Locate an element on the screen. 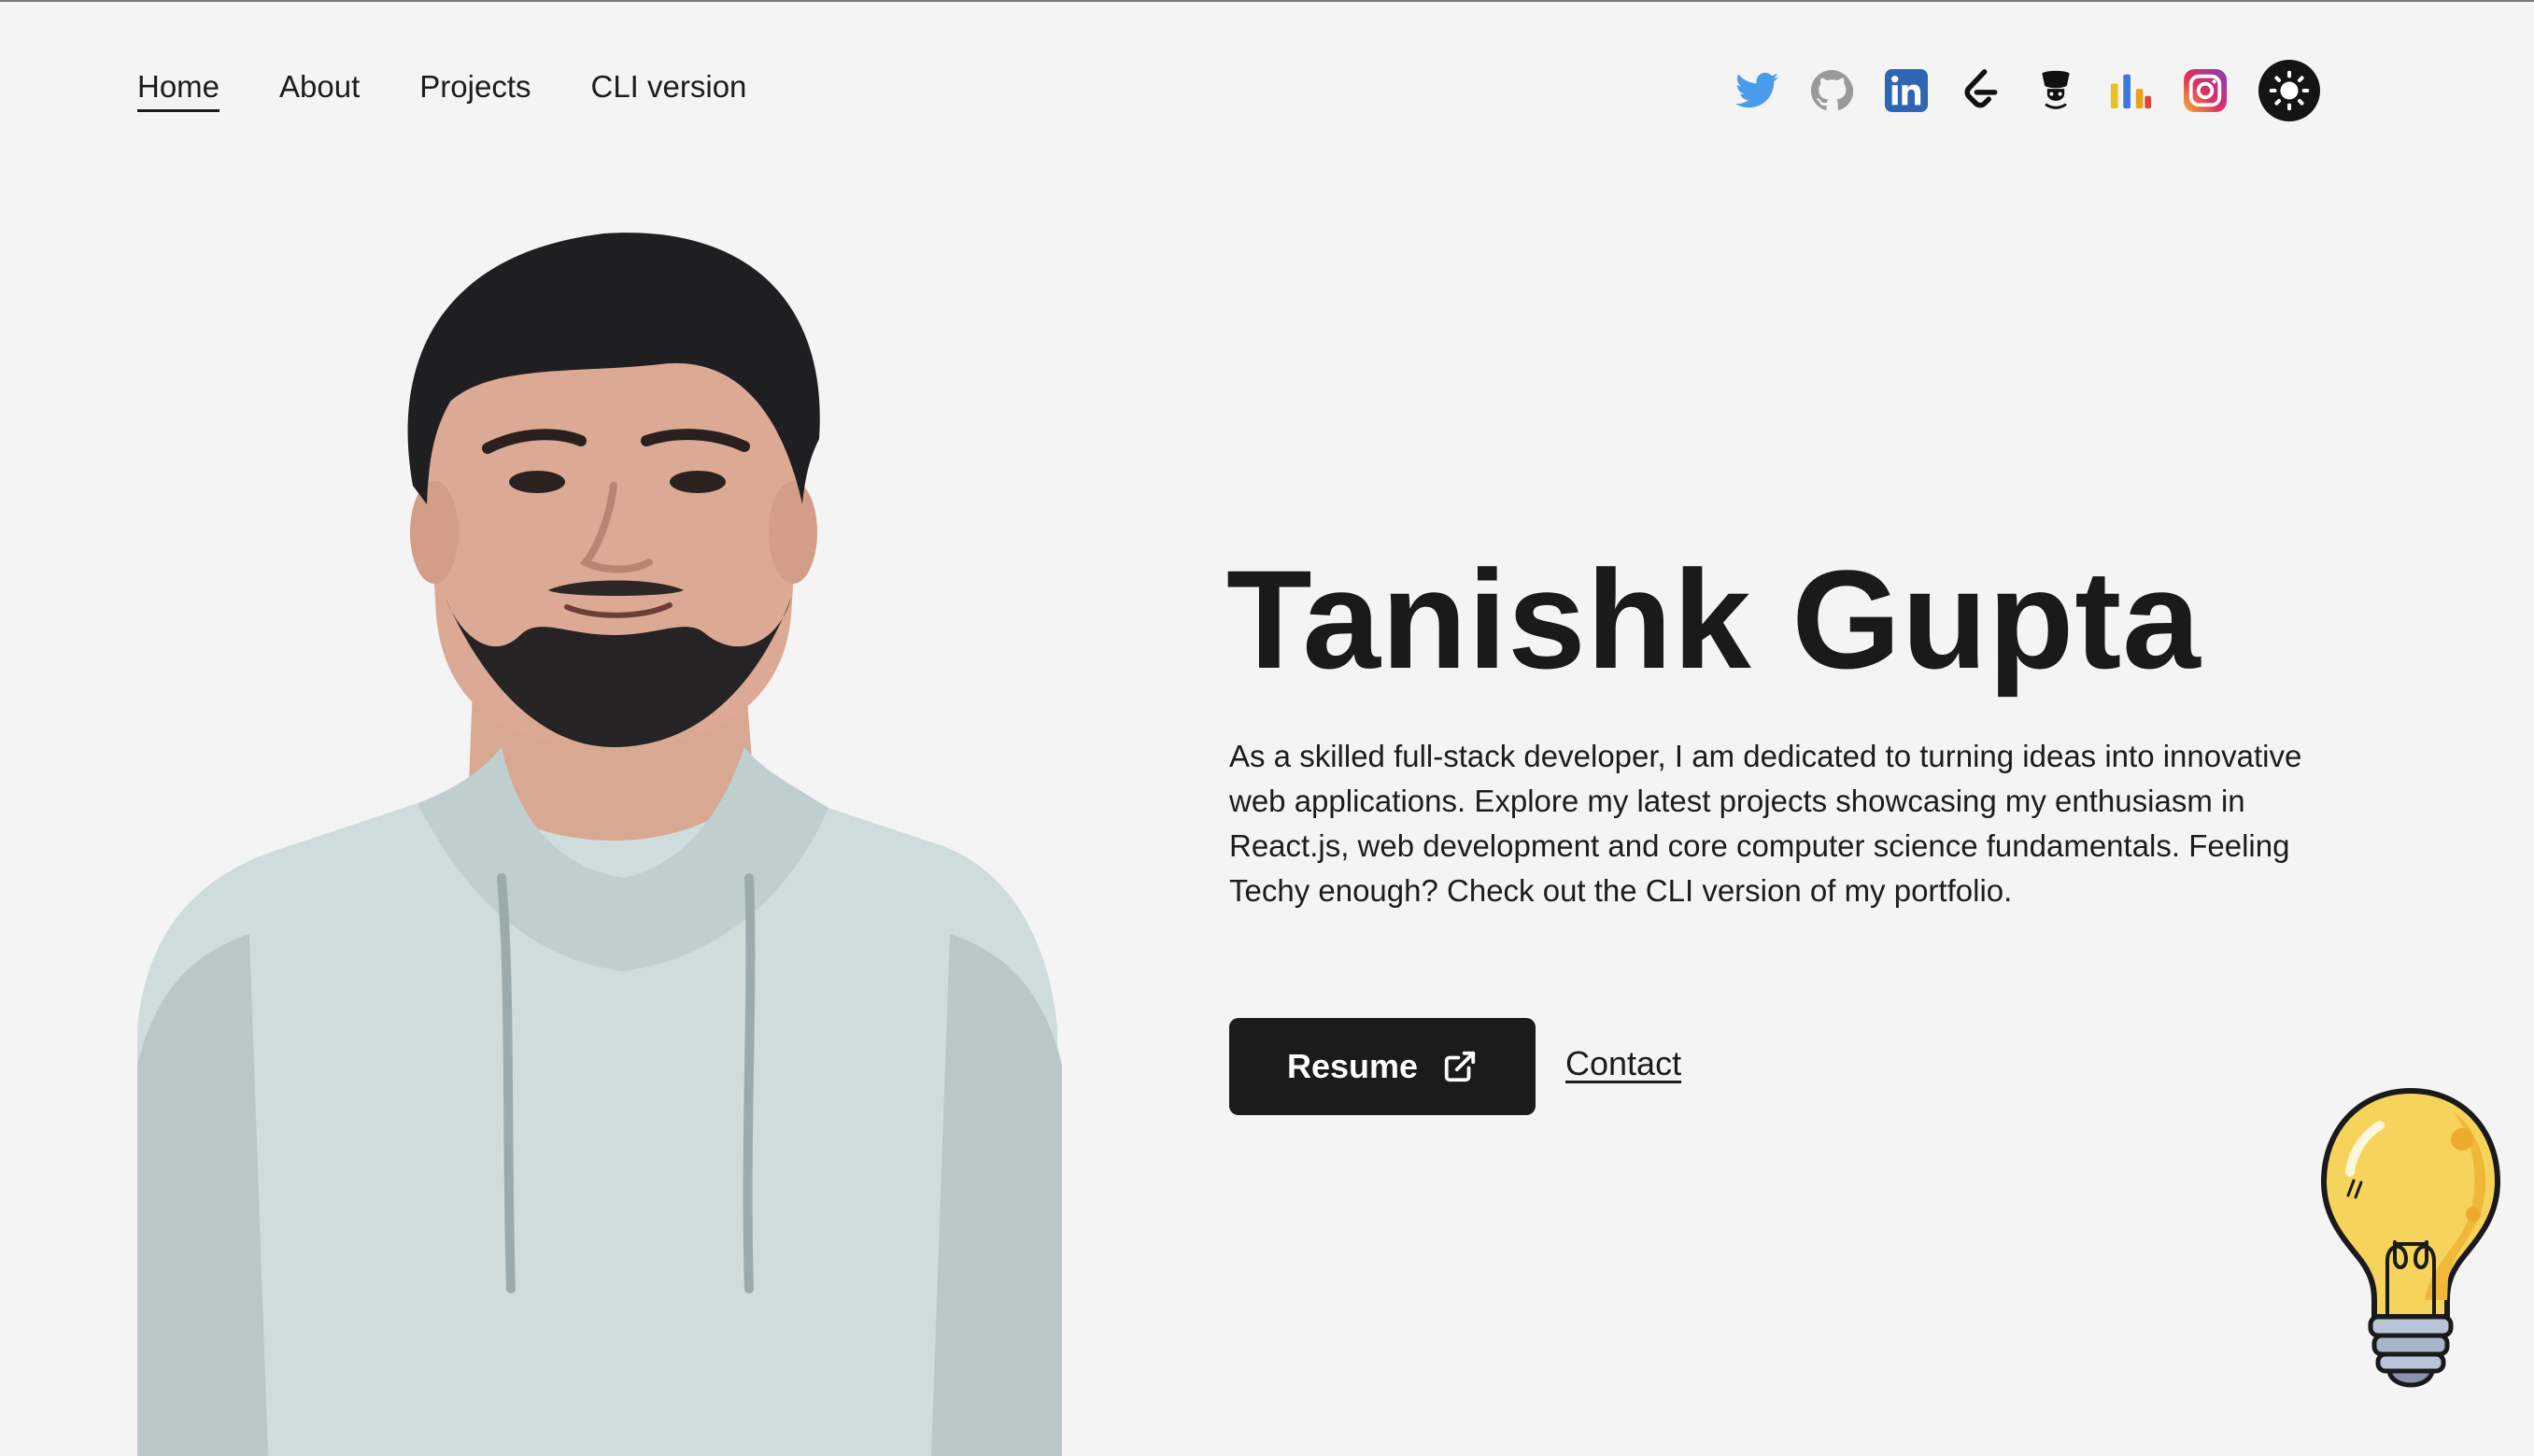  leetcode-icon is located at coordinates (1981, 90).